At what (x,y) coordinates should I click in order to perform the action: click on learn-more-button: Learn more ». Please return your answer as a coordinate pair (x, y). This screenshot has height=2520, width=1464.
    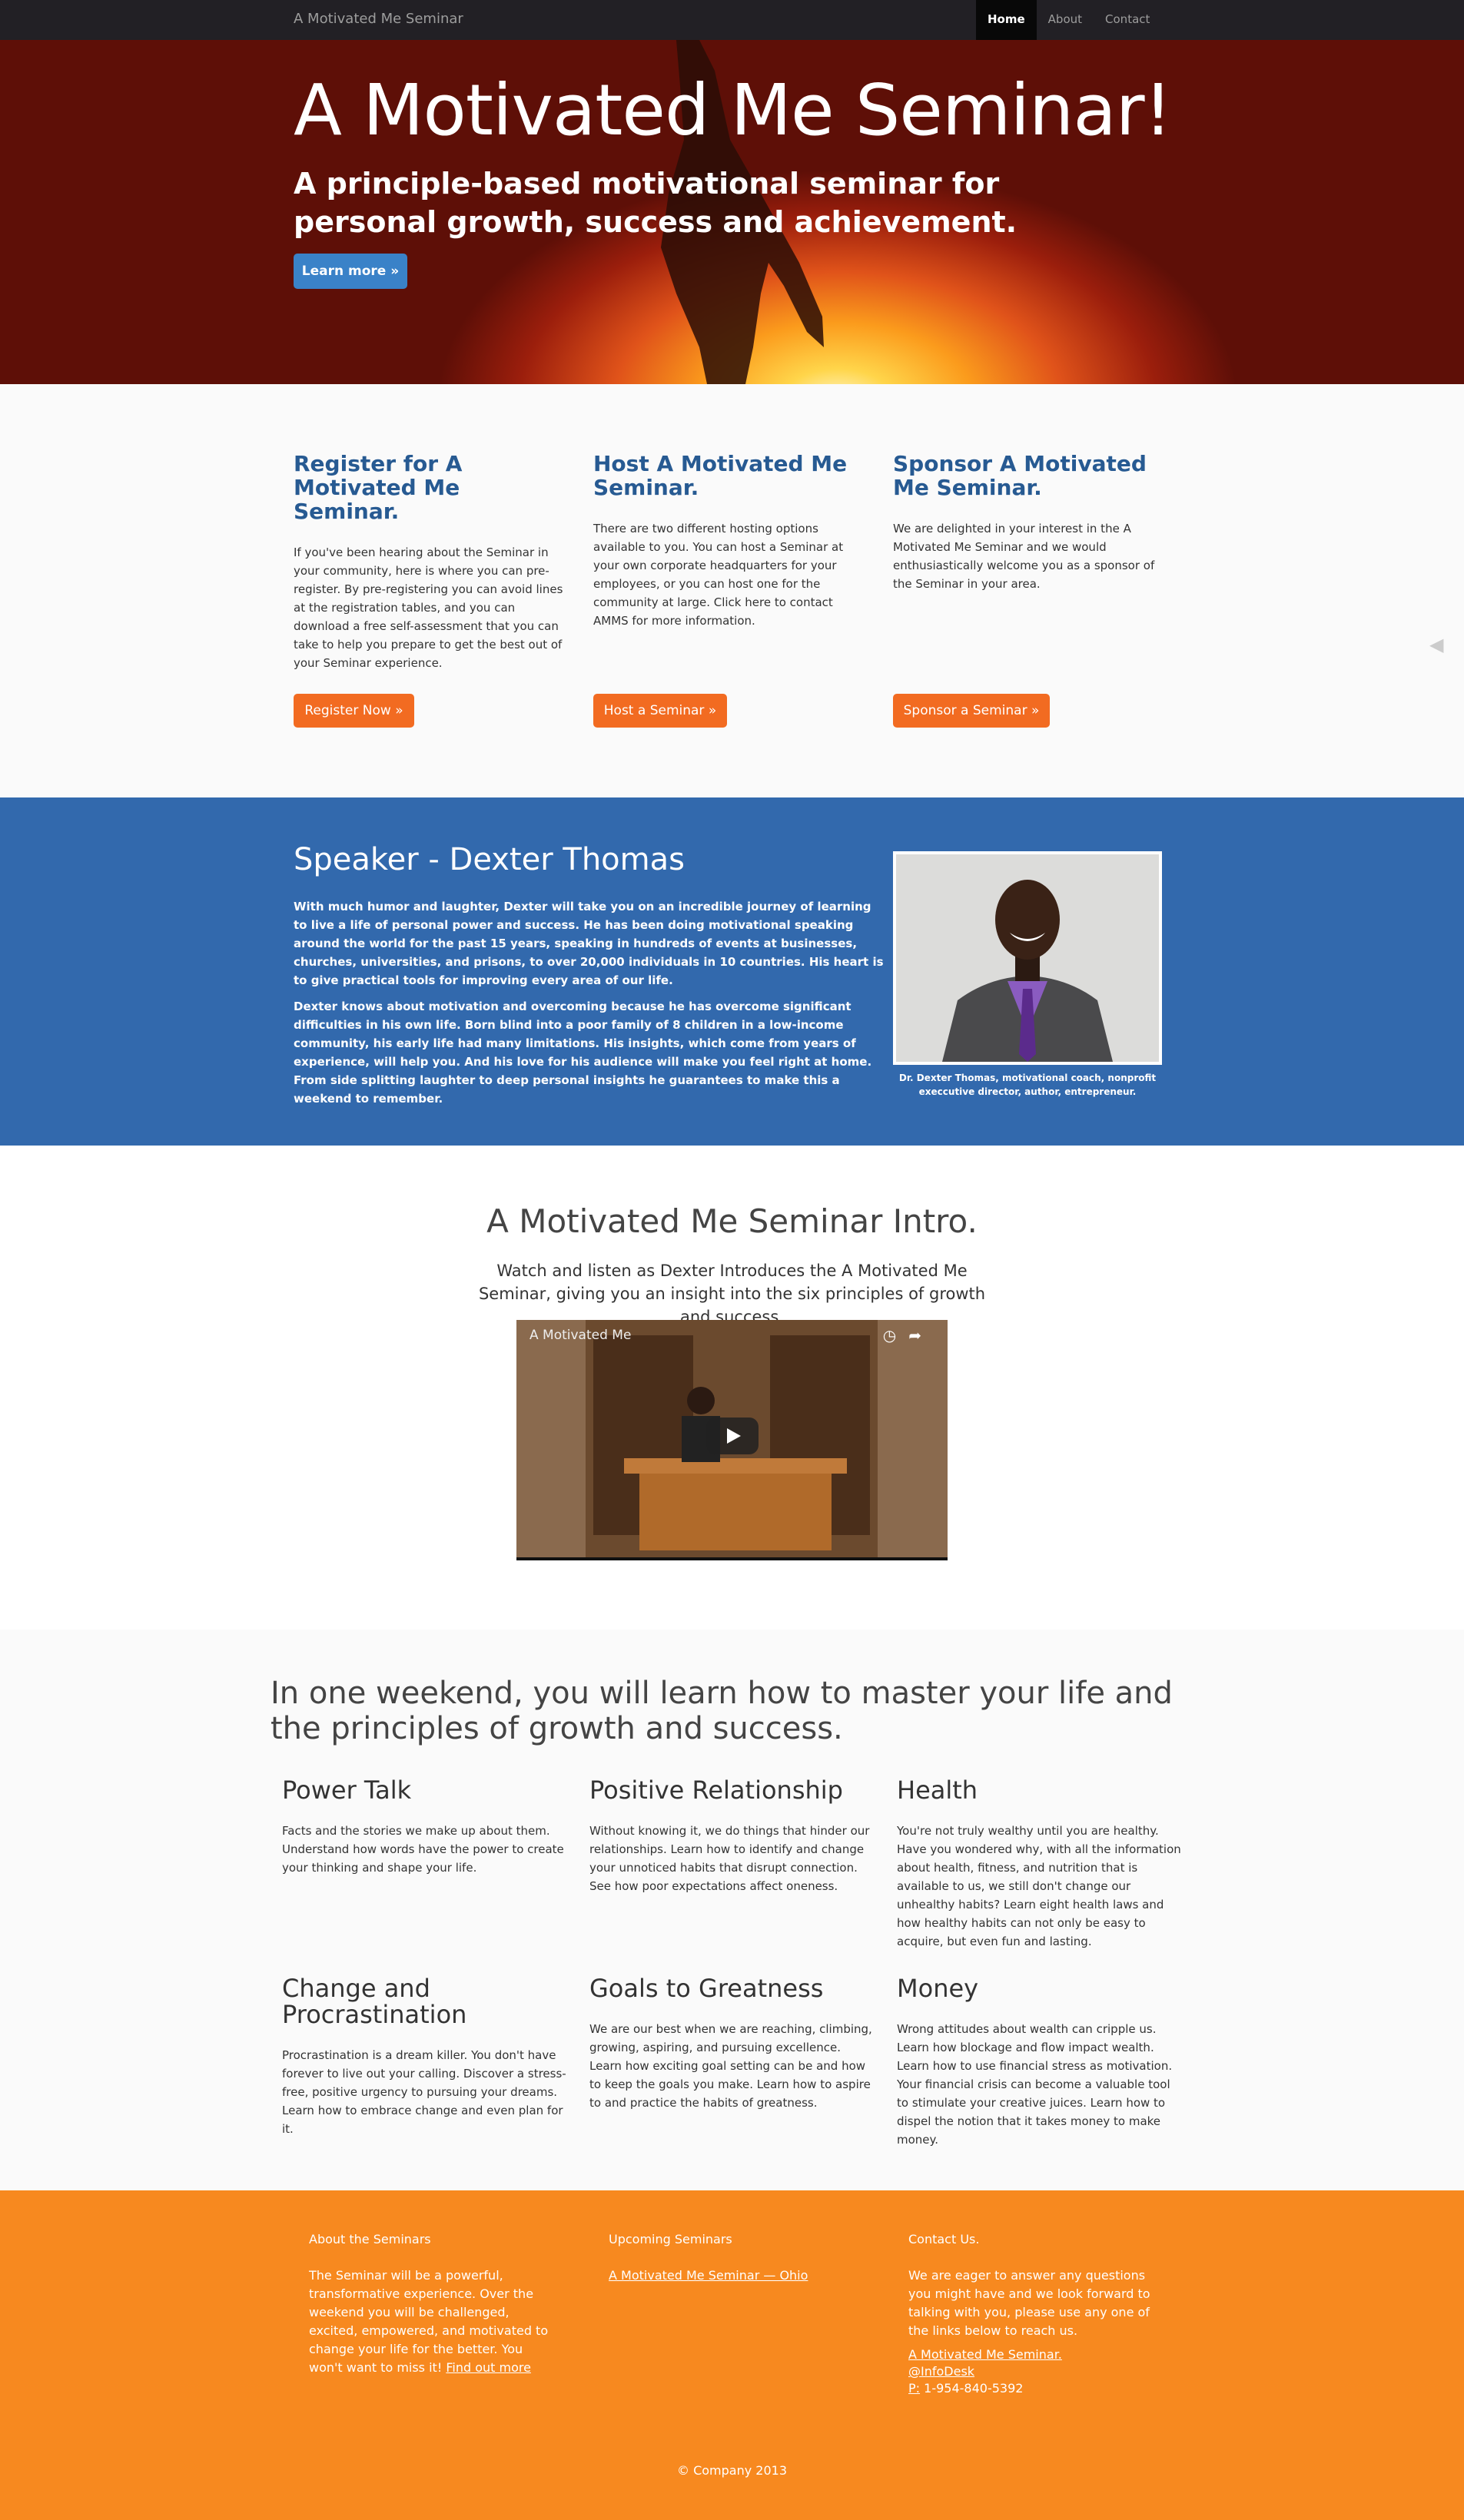
    Looking at the image, I should click on (350, 271).